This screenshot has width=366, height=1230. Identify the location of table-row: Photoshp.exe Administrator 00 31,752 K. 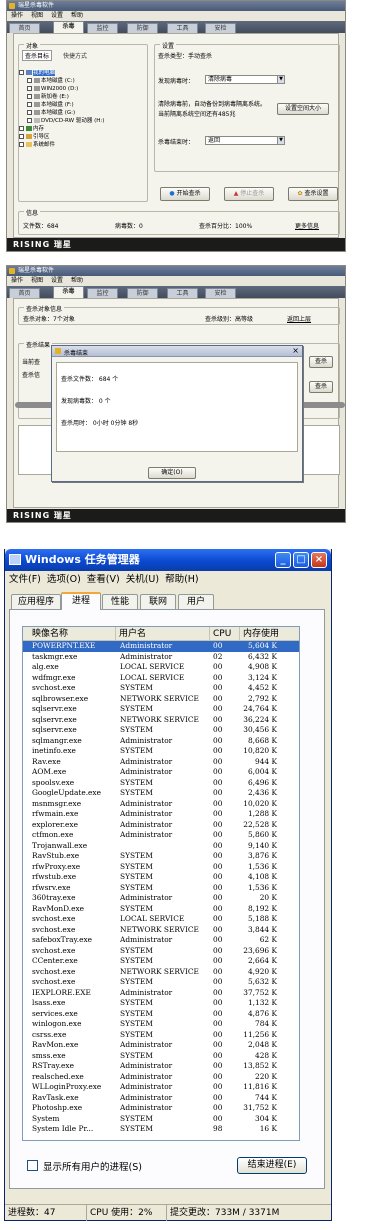
(161, 1108).